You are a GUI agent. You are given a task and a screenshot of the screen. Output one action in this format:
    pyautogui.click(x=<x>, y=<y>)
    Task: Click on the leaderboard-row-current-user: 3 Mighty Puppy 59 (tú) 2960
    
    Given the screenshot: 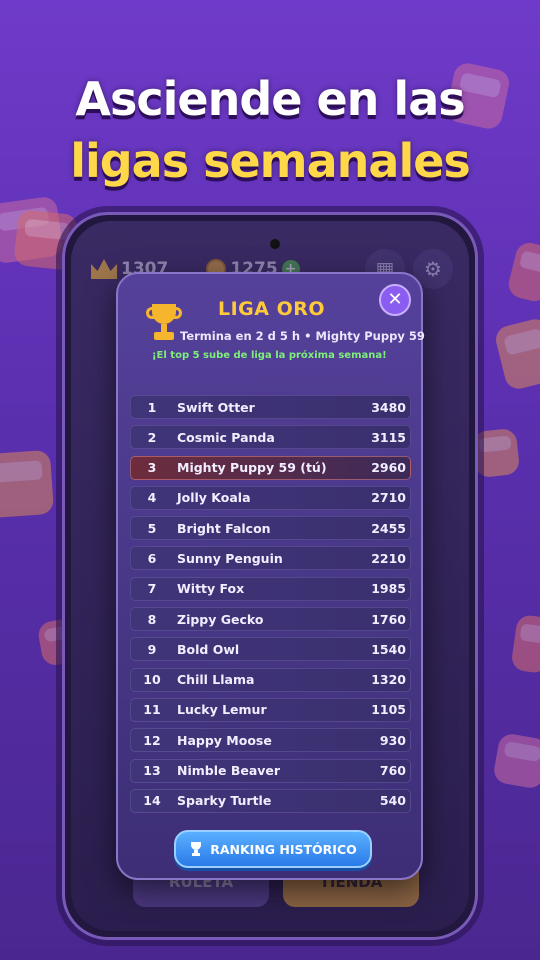 What is the action you would take?
    pyautogui.click(x=270, y=467)
    